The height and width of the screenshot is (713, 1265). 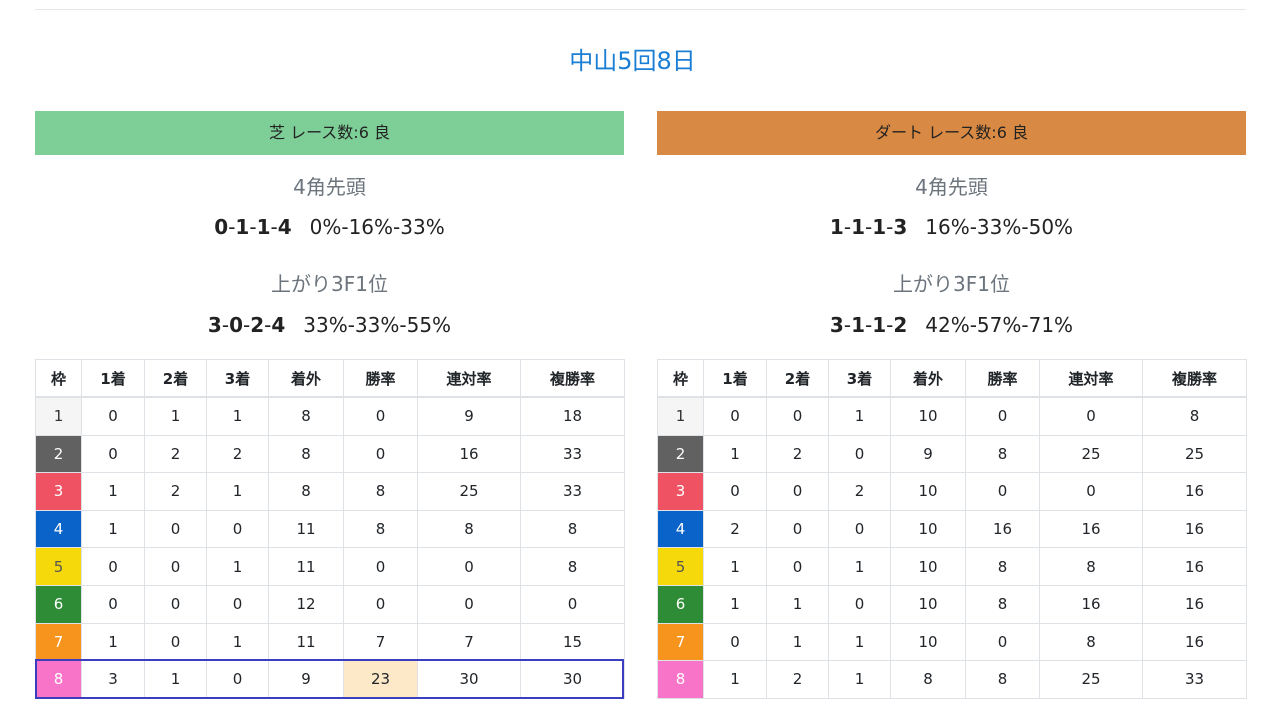 What do you see at coordinates (330, 416) in the screenshot?
I see `table-row: 1 0 1 1 8 0 9 18` at bounding box center [330, 416].